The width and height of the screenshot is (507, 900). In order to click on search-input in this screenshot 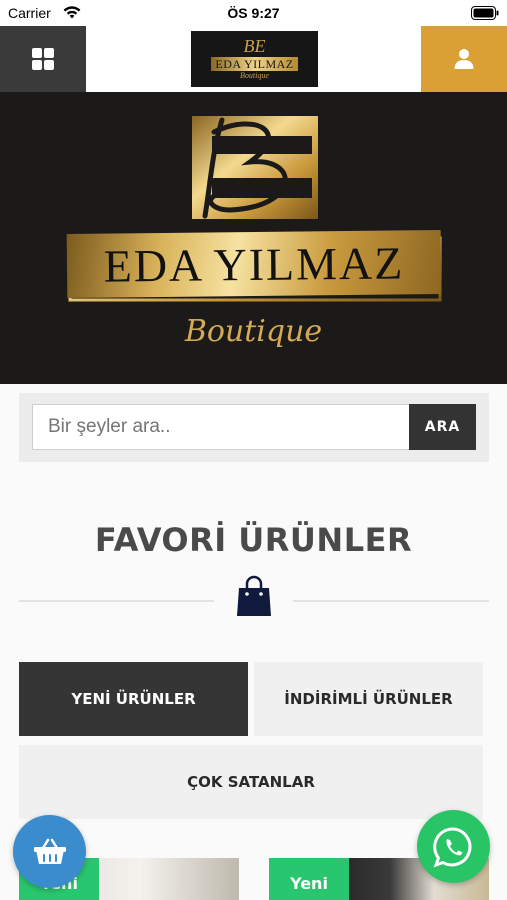, I will do `click(221, 427)`.